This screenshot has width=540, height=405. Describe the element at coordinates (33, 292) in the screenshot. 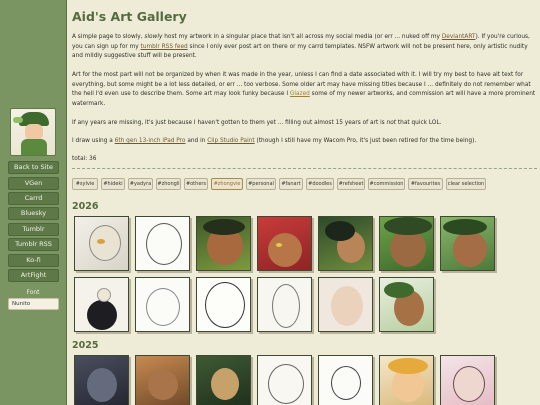

I see `font-label: Font` at that location.